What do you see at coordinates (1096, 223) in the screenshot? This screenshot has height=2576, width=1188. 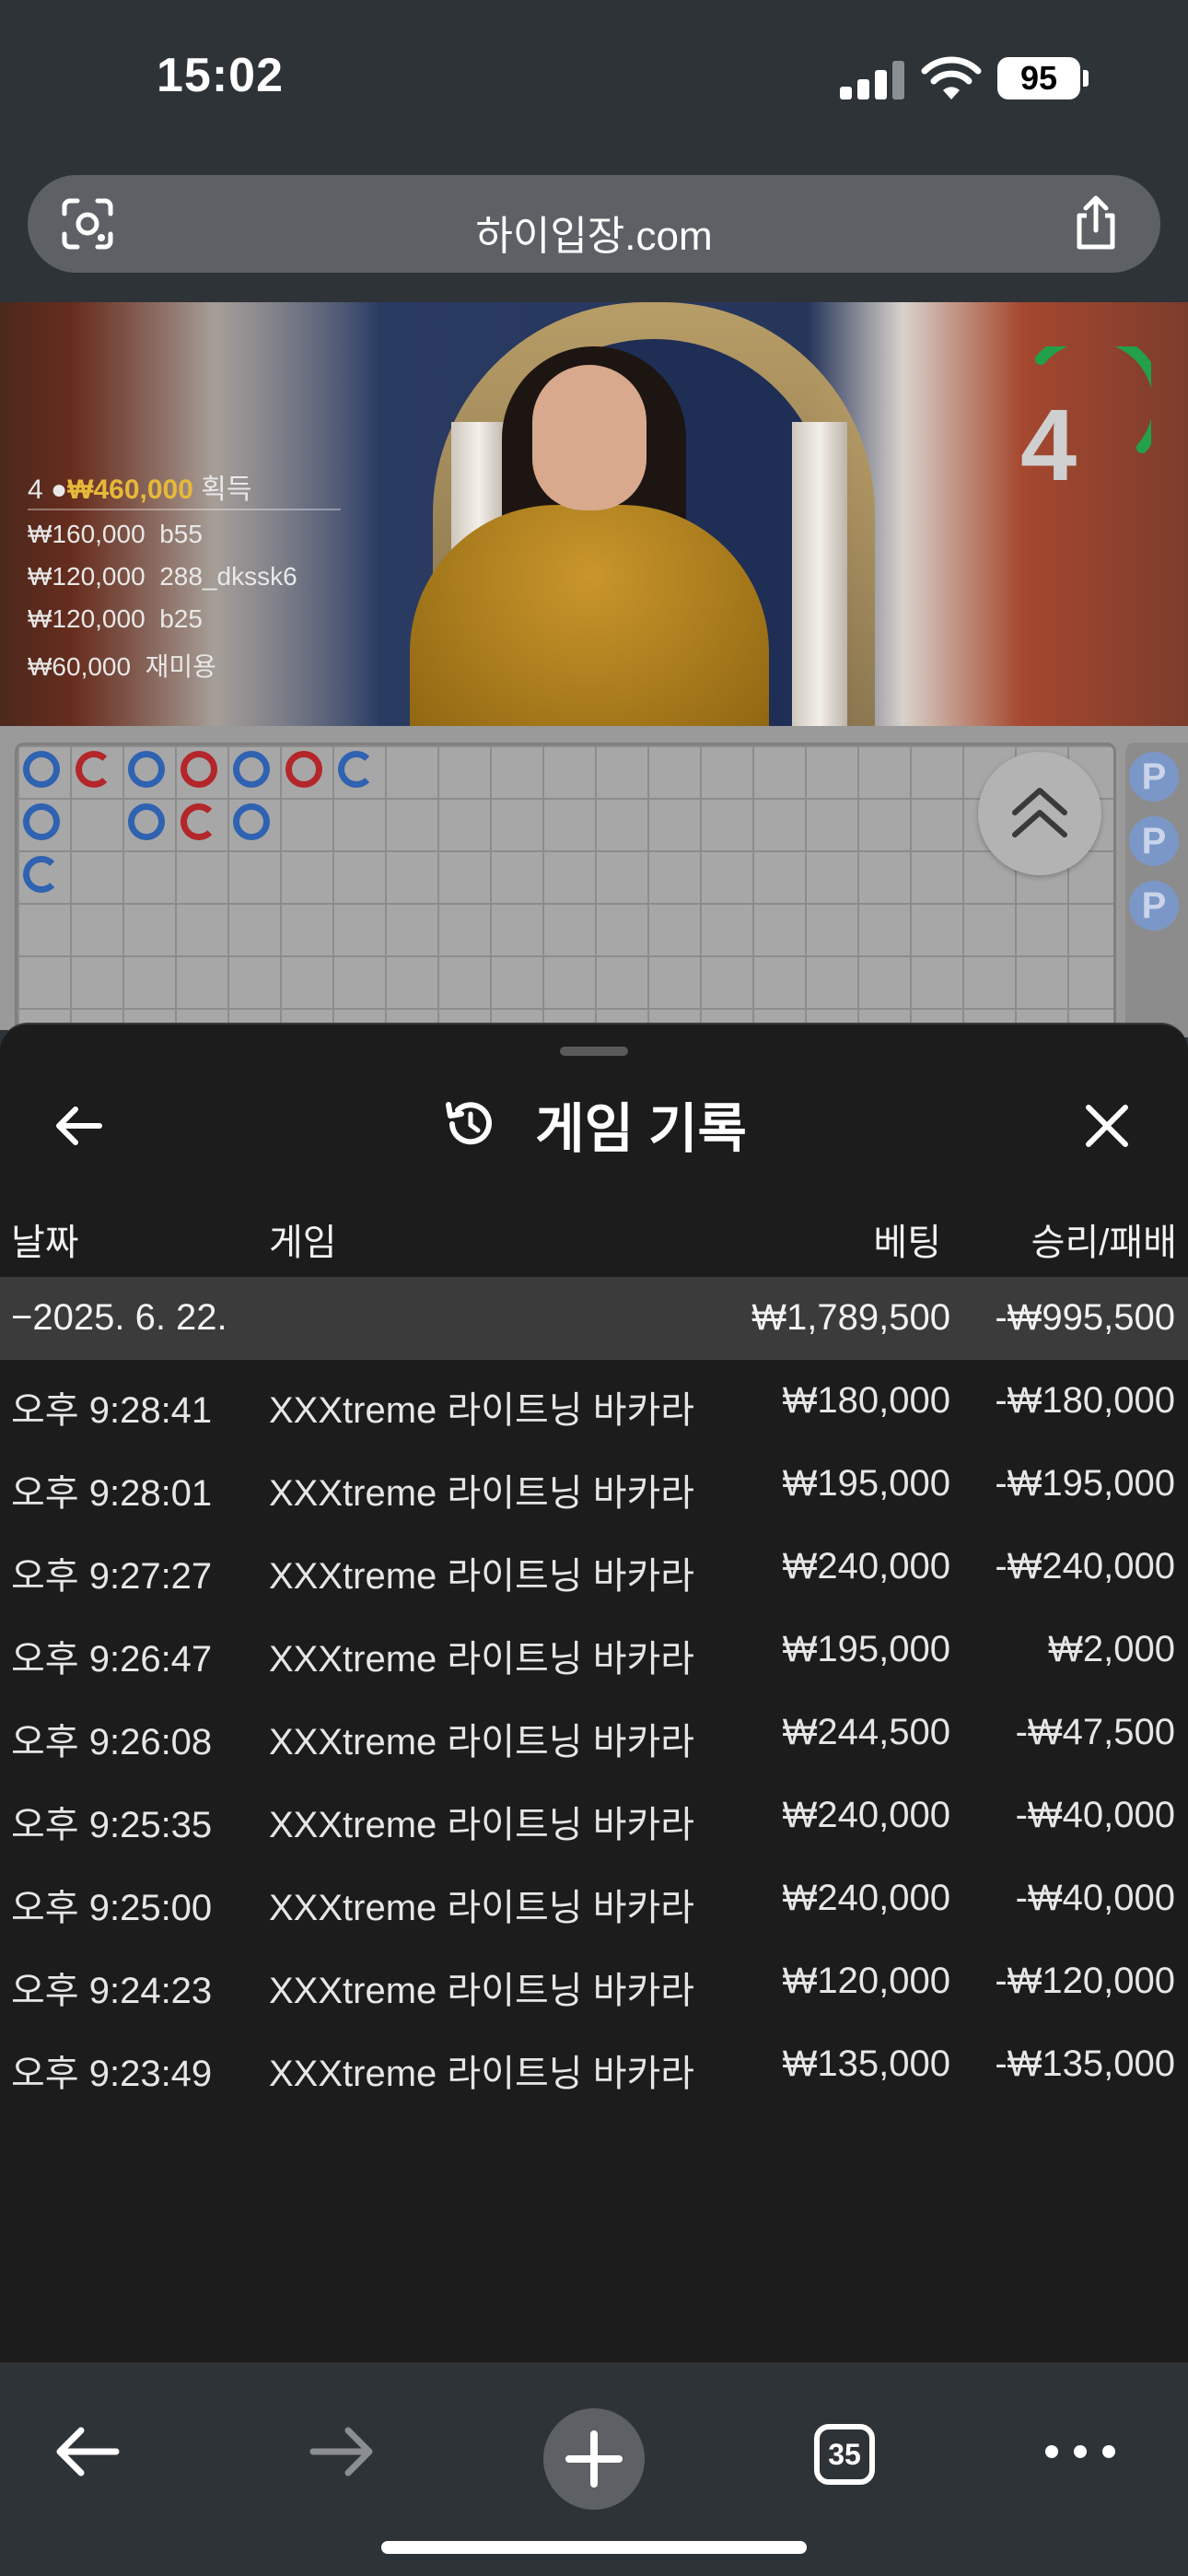 I see `share-icon` at bounding box center [1096, 223].